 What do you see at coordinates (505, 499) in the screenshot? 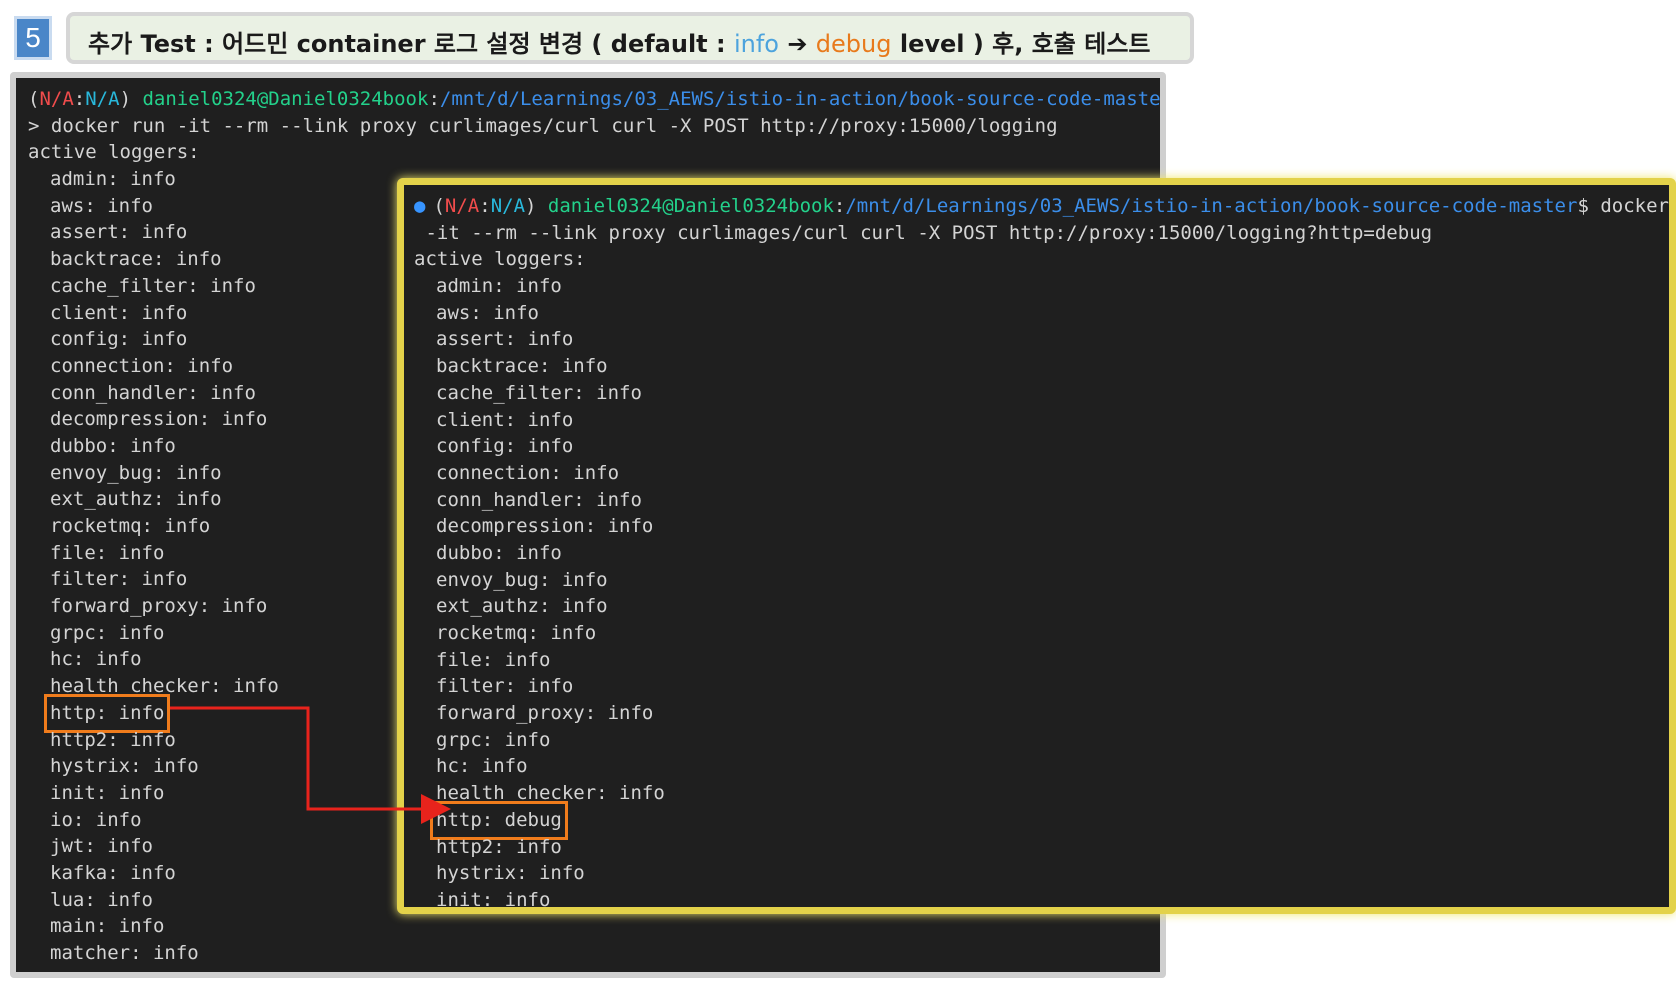
I see `logger-name: conn_handler` at bounding box center [505, 499].